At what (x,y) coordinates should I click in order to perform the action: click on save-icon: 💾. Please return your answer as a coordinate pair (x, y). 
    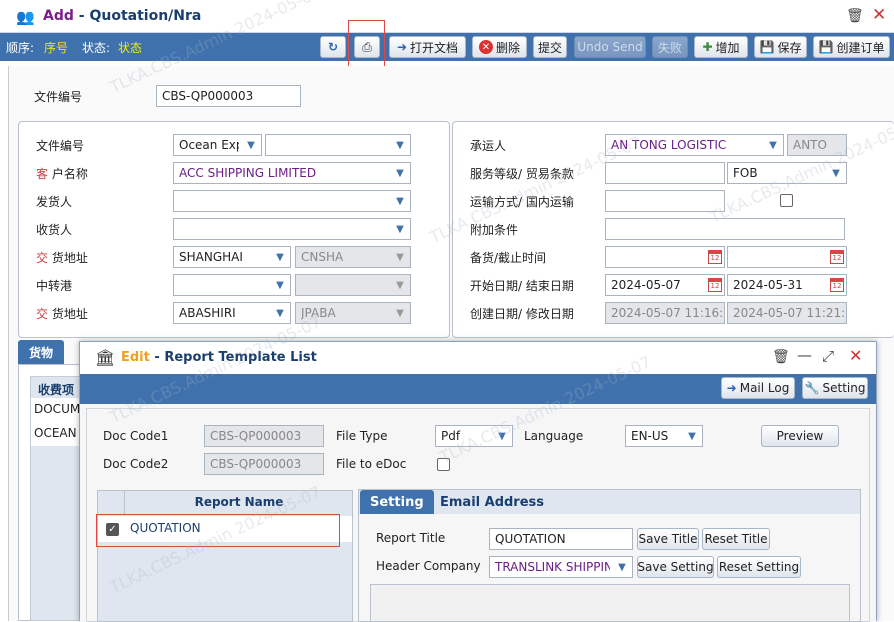
    Looking at the image, I should click on (767, 47).